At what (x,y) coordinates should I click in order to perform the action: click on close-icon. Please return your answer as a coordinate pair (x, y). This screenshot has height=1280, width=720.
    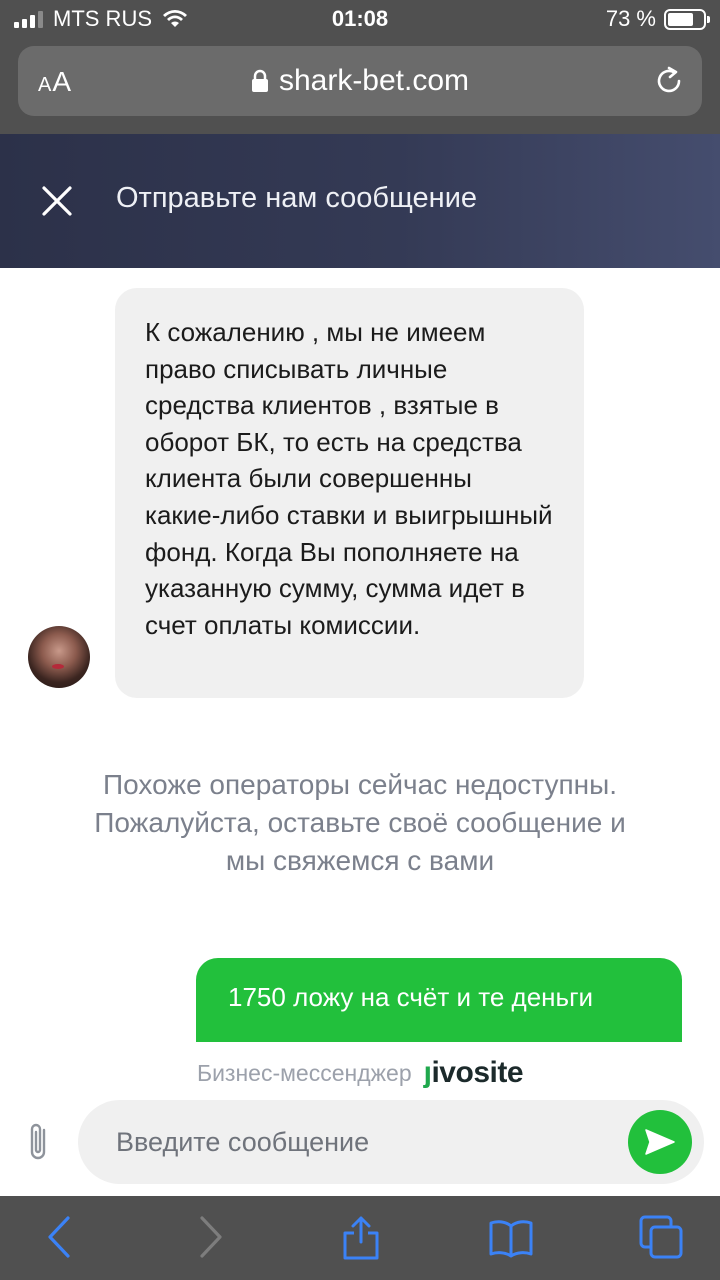
    Looking at the image, I should click on (57, 201).